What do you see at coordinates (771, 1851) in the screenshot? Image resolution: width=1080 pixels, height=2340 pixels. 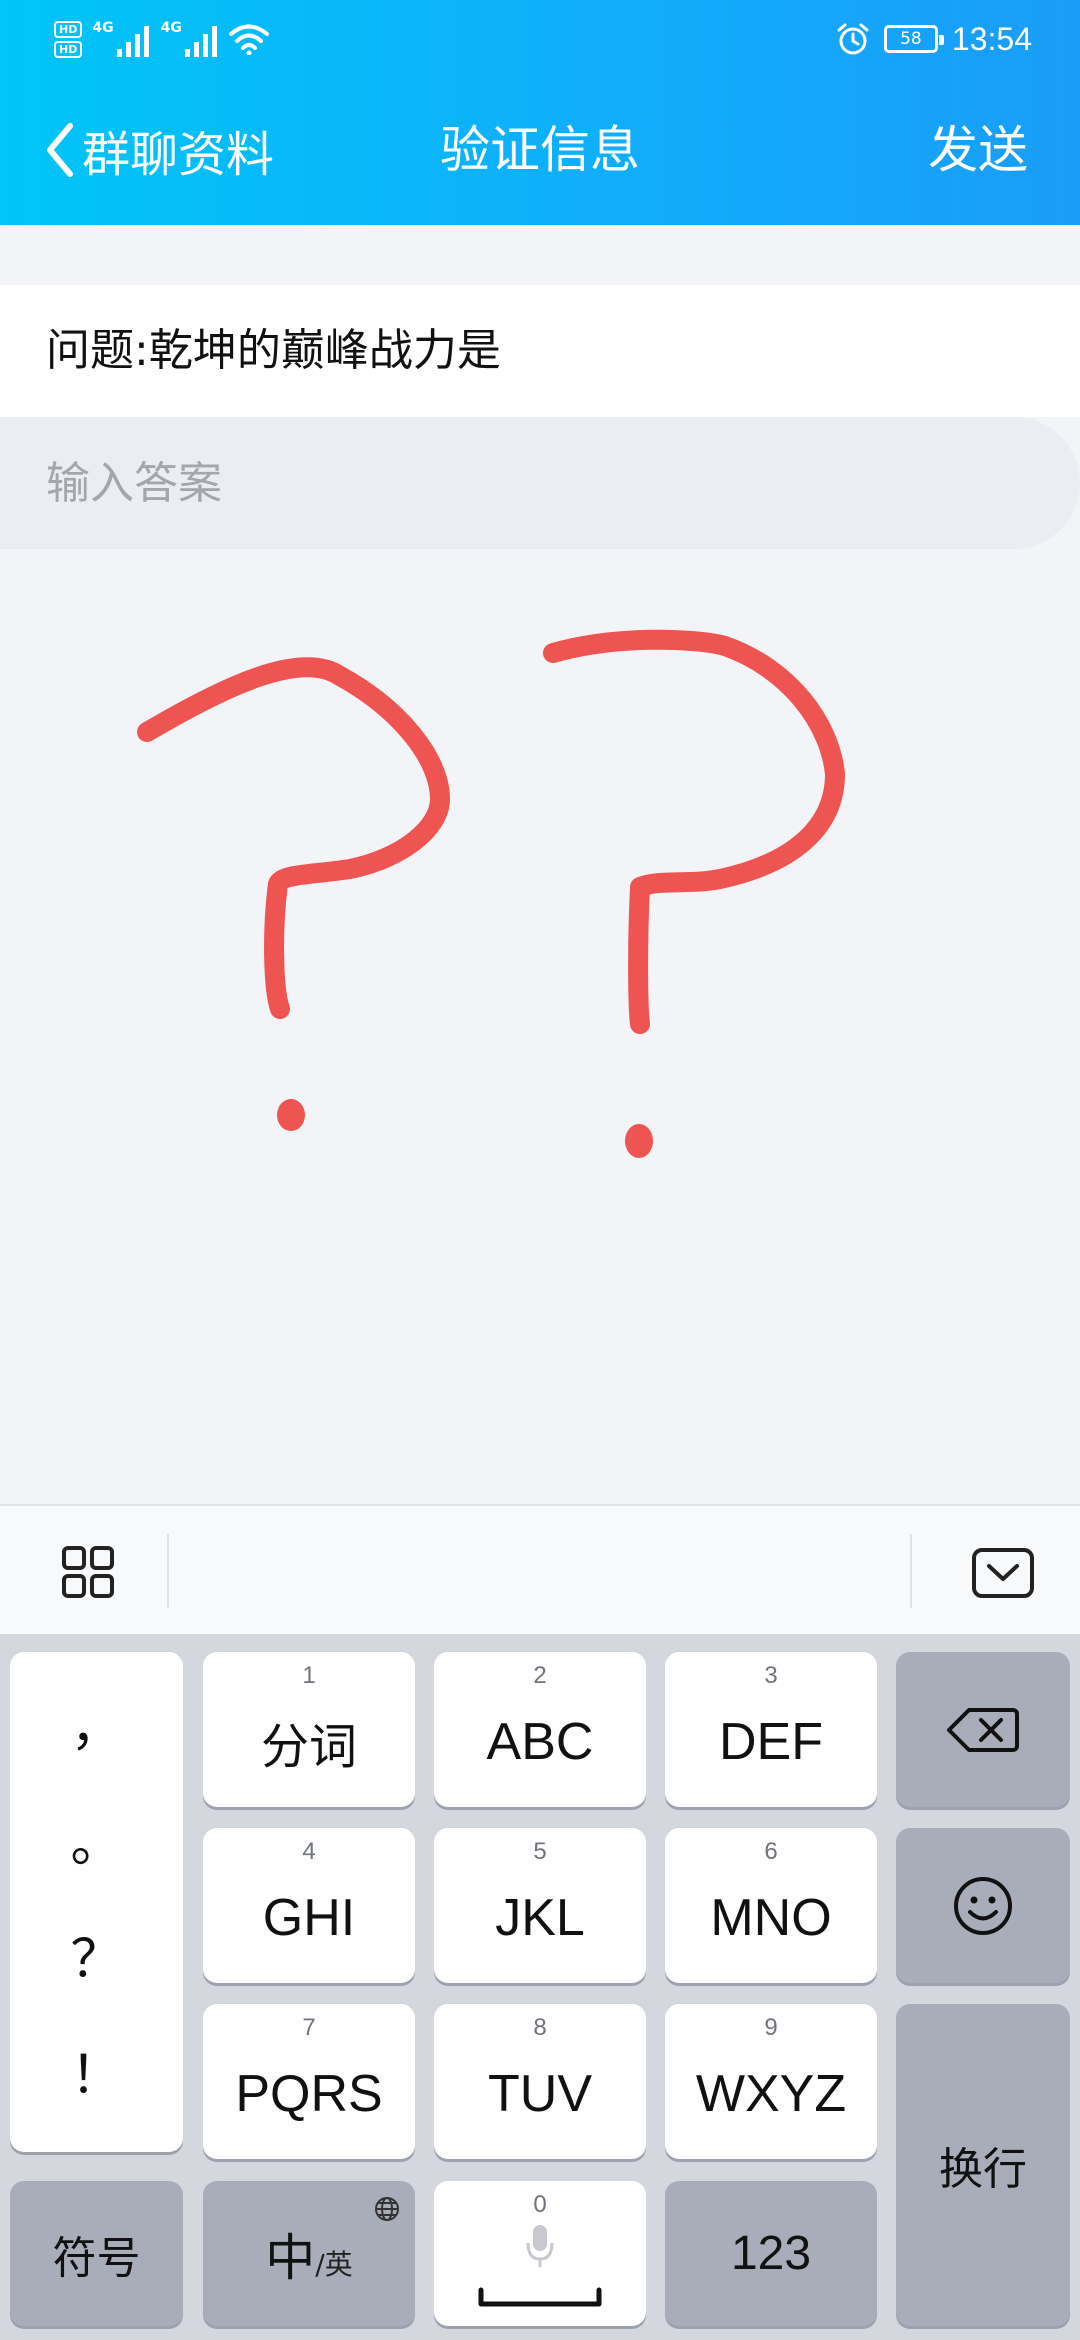 I see `key-number: 6` at bounding box center [771, 1851].